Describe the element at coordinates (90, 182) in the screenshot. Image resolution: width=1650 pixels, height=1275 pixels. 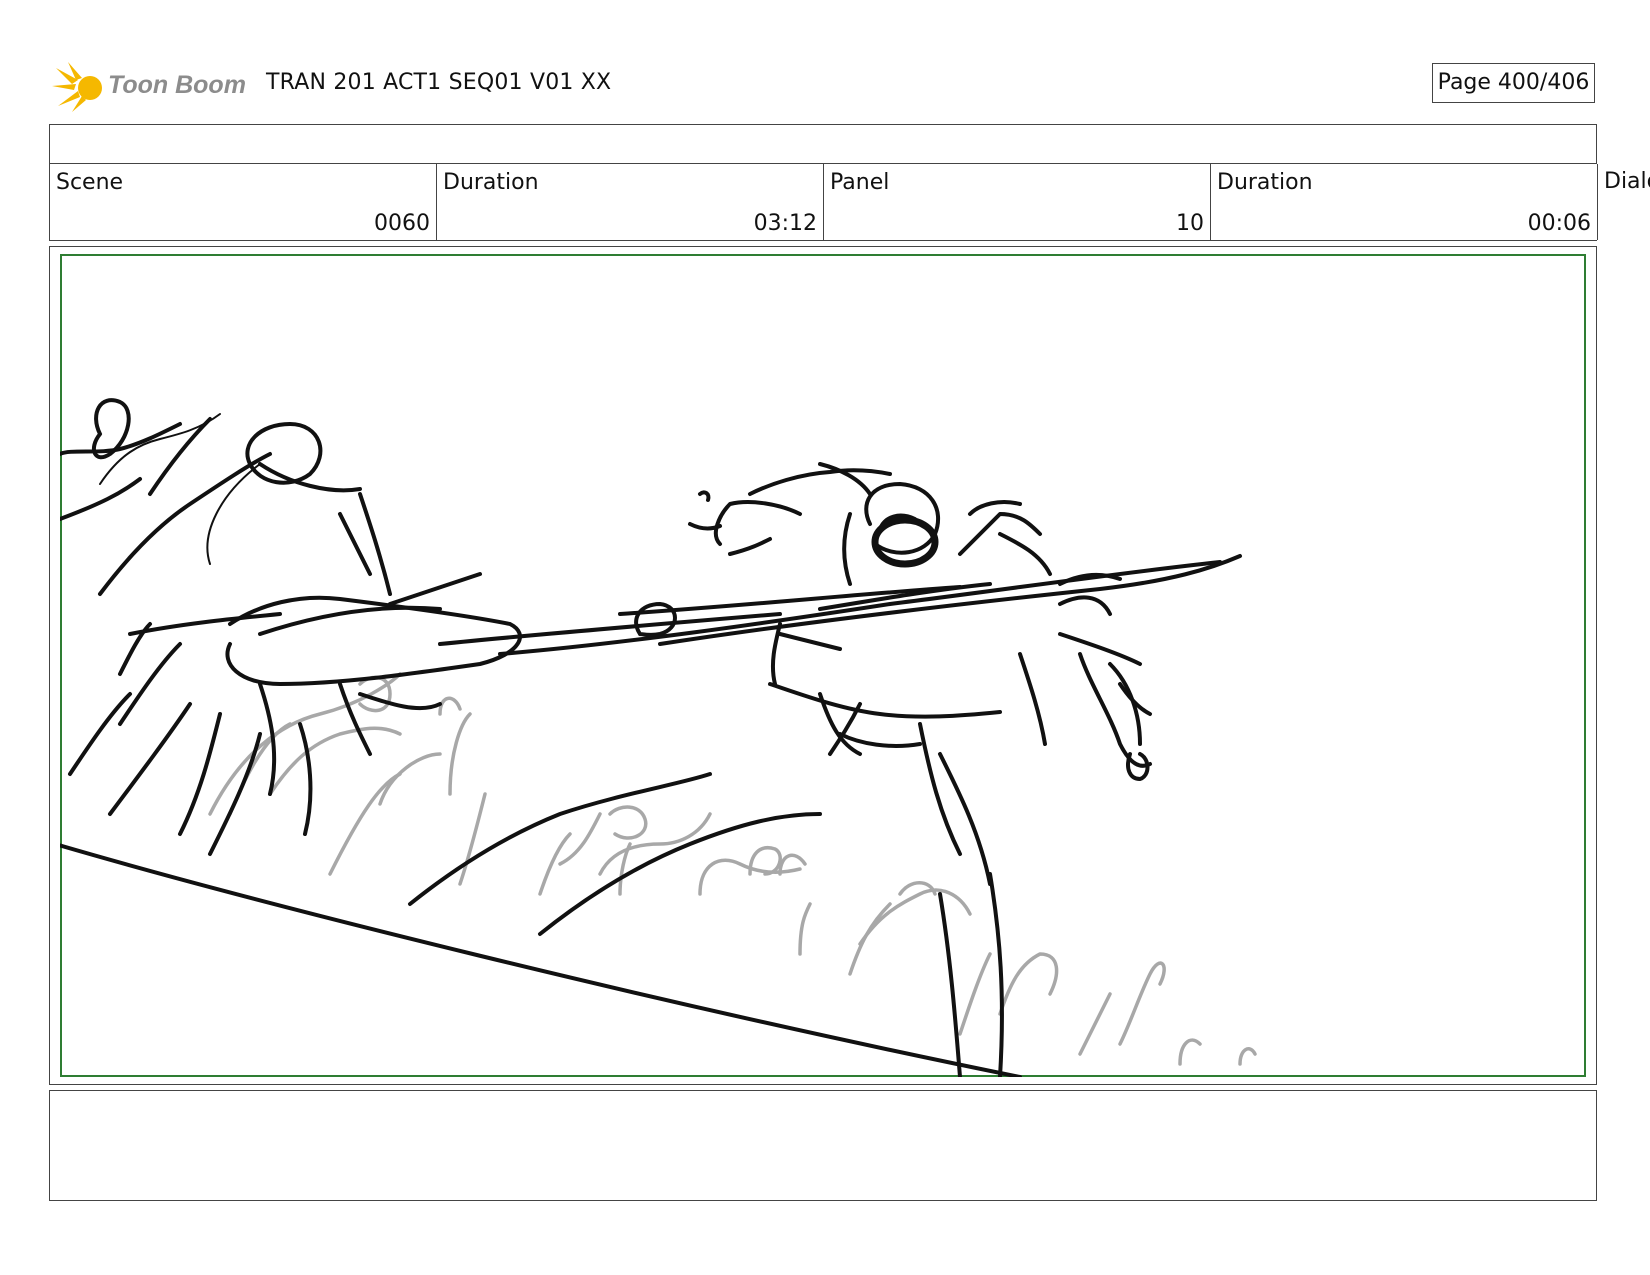
I see `scene-label: Scene` at that location.